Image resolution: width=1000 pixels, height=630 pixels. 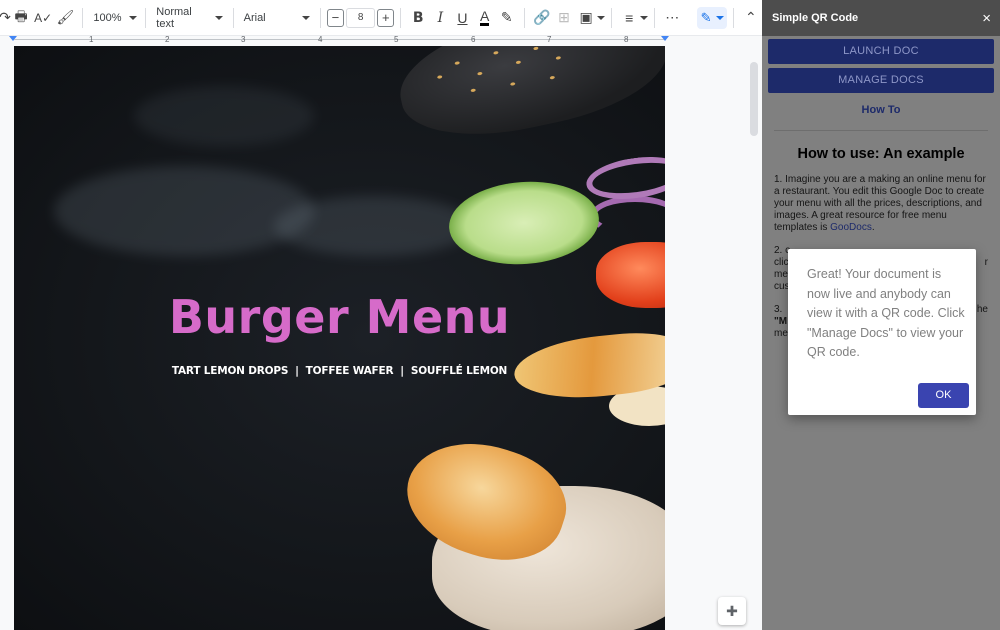 What do you see at coordinates (815, 18) in the screenshot?
I see `sidebar-title: Simple QR Code` at bounding box center [815, 18].